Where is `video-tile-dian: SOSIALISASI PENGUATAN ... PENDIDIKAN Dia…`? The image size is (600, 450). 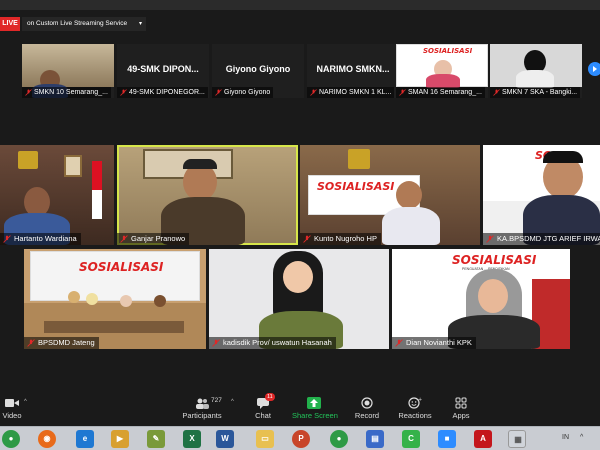
video-tile-dian: SOSIALISASI PENGUATAN ... PENDIDIKAN Dia… is located at coordinates (481, 299).